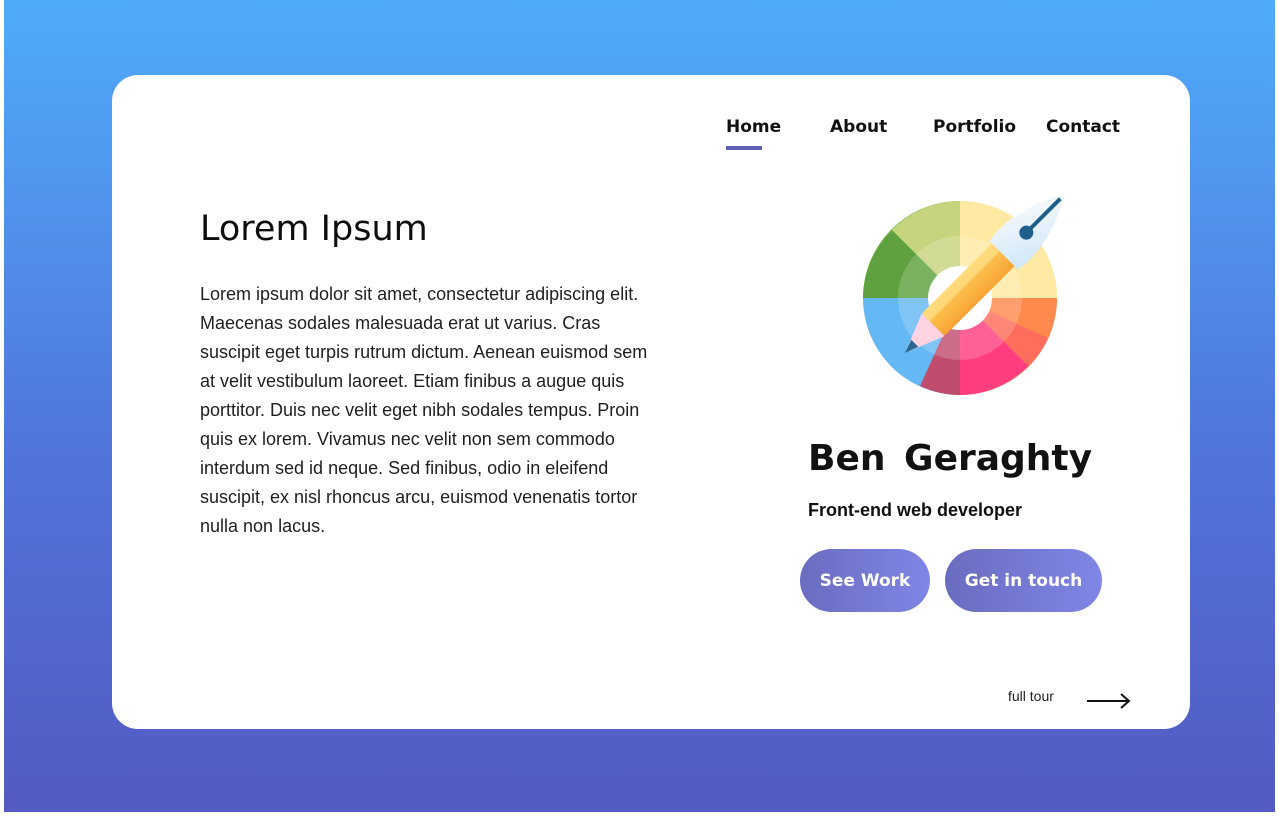 This screenshot has width=1279, height=820. I want to click on nav-contact: Contact, so click(1083, 127).